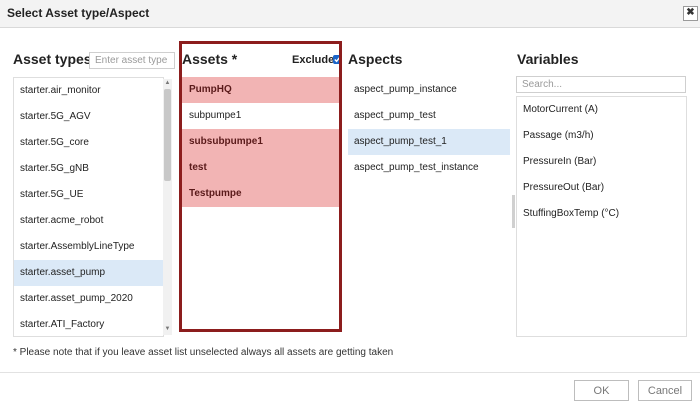 Image resolution: width=700 pixels, height=406 pixels. What do you see at coordinates (88, 324) in the screenshot?
I see `asset-type-item: starter.ATI_Factory` at bounding box center [88, 324].